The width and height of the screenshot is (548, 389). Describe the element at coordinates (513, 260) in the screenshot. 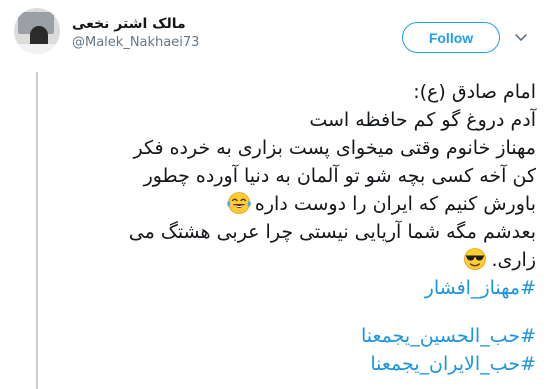

I see `tweet-line: زاری.` at that location.